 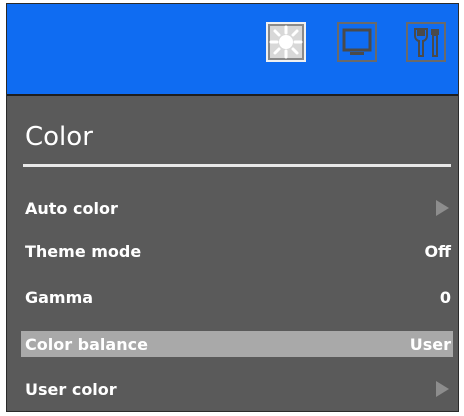 What do you see at coordinates (71, 208) in the screenshot?
I see `menu-item-label: Auto color` at bounding box center [71, 208].